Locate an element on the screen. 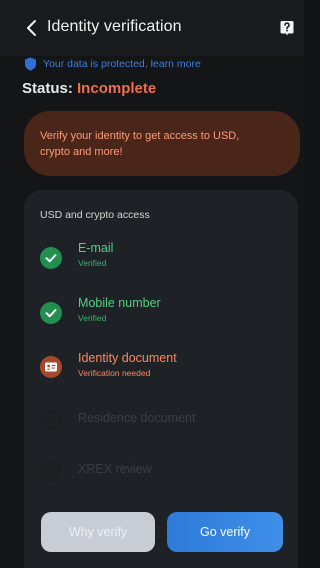  step-identity-document: Identity document Verification needed is located at coordinates (160, 366).